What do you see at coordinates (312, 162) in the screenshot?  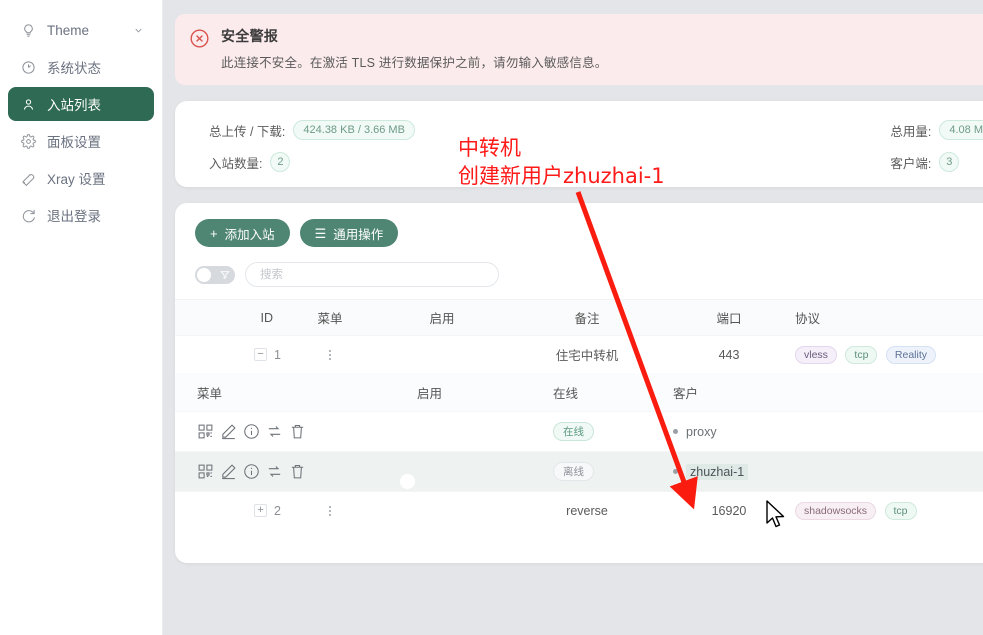 I see `stat-inbound-count: 入站数量: 2` at bounding box center [312, 162].